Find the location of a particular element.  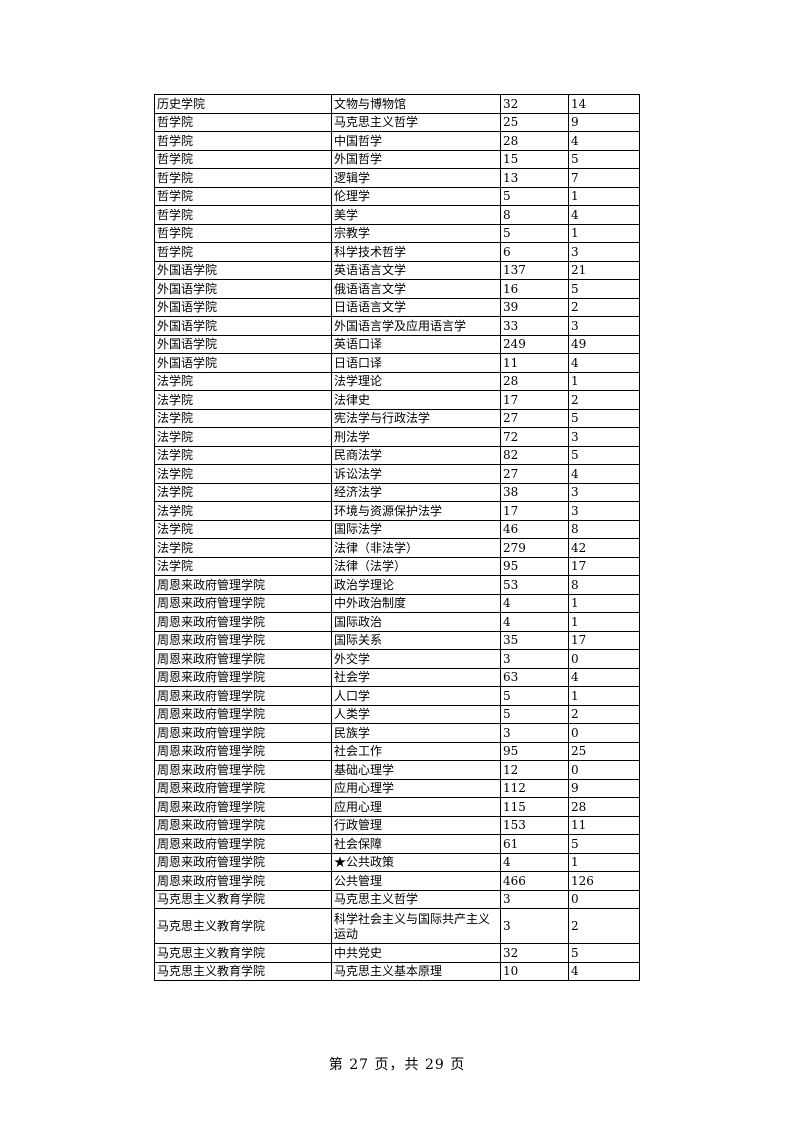

major-cell: 国际关系 is located at coordinates (416, 640).